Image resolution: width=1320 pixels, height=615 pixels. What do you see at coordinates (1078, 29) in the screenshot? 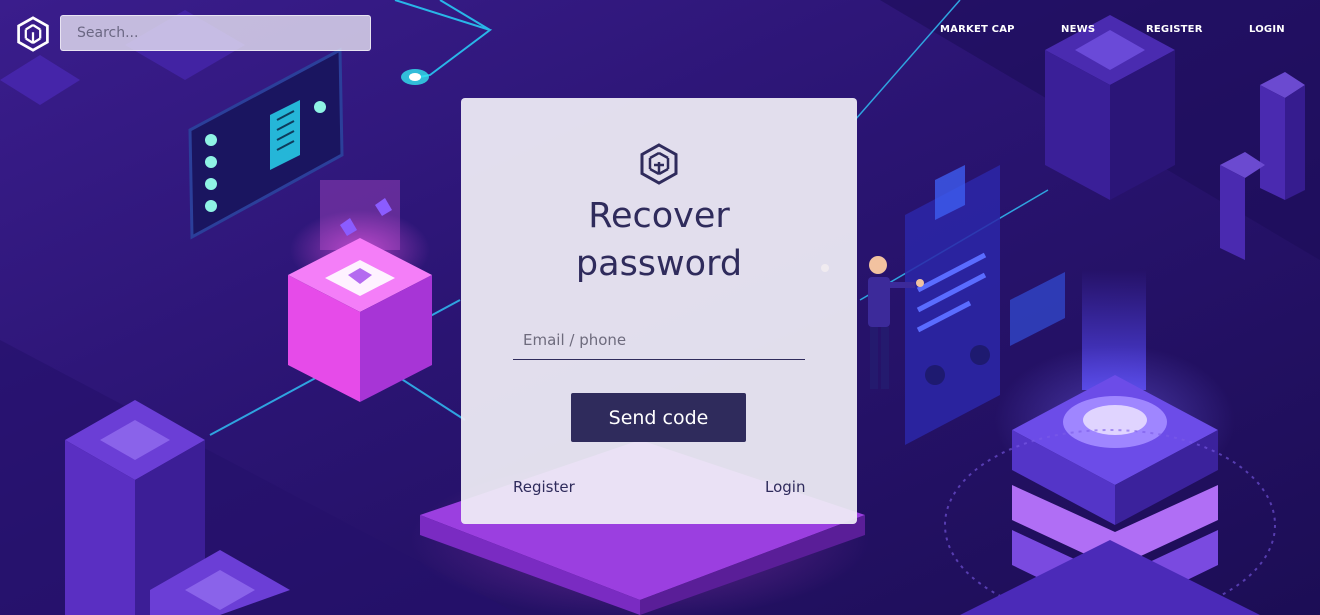
I see `nav-news-link: NEWS` at bounding box center [1078, 29].